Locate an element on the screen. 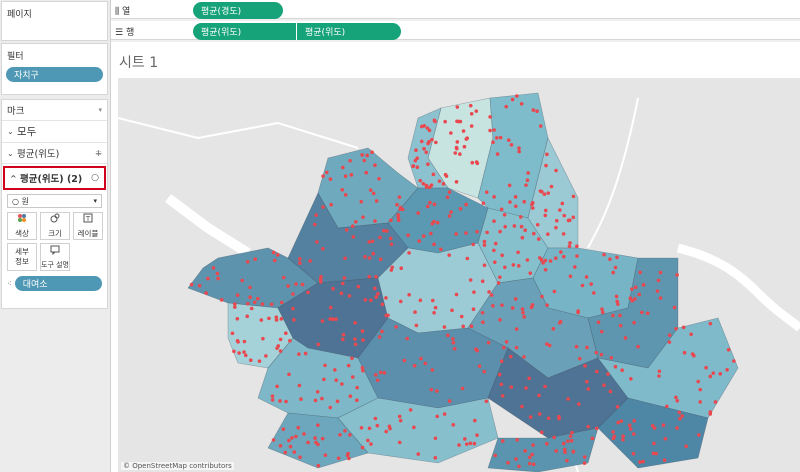  columns-shelf: ⫼ 열 평균(경도) is located at coordinates (455, 9).